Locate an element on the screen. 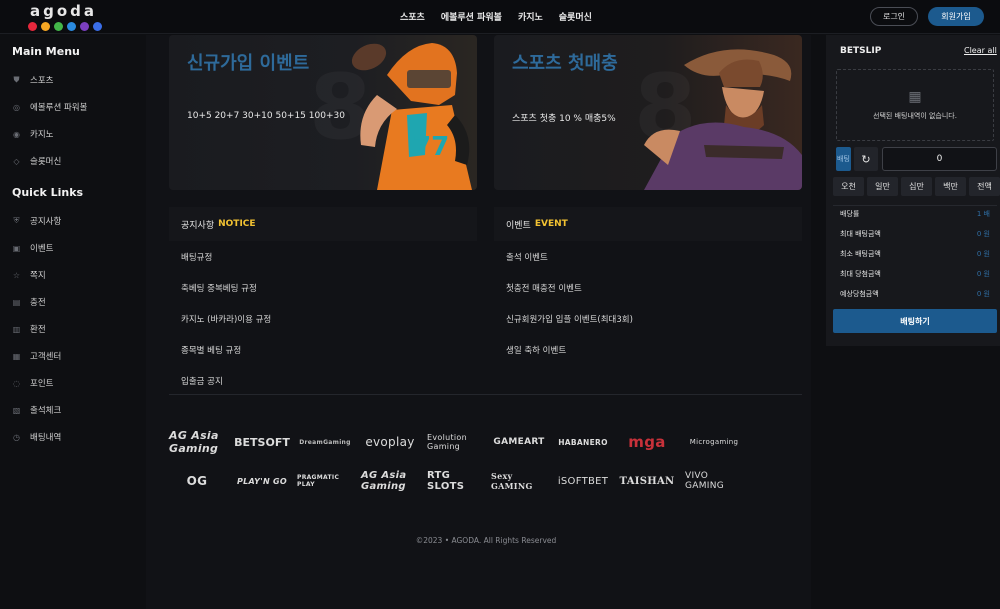 The width and height of the screenshot is (1000, 609). banner-subtitle: 스포츠 첫충 10 % 매충5% is located at coordinates (564, 119).